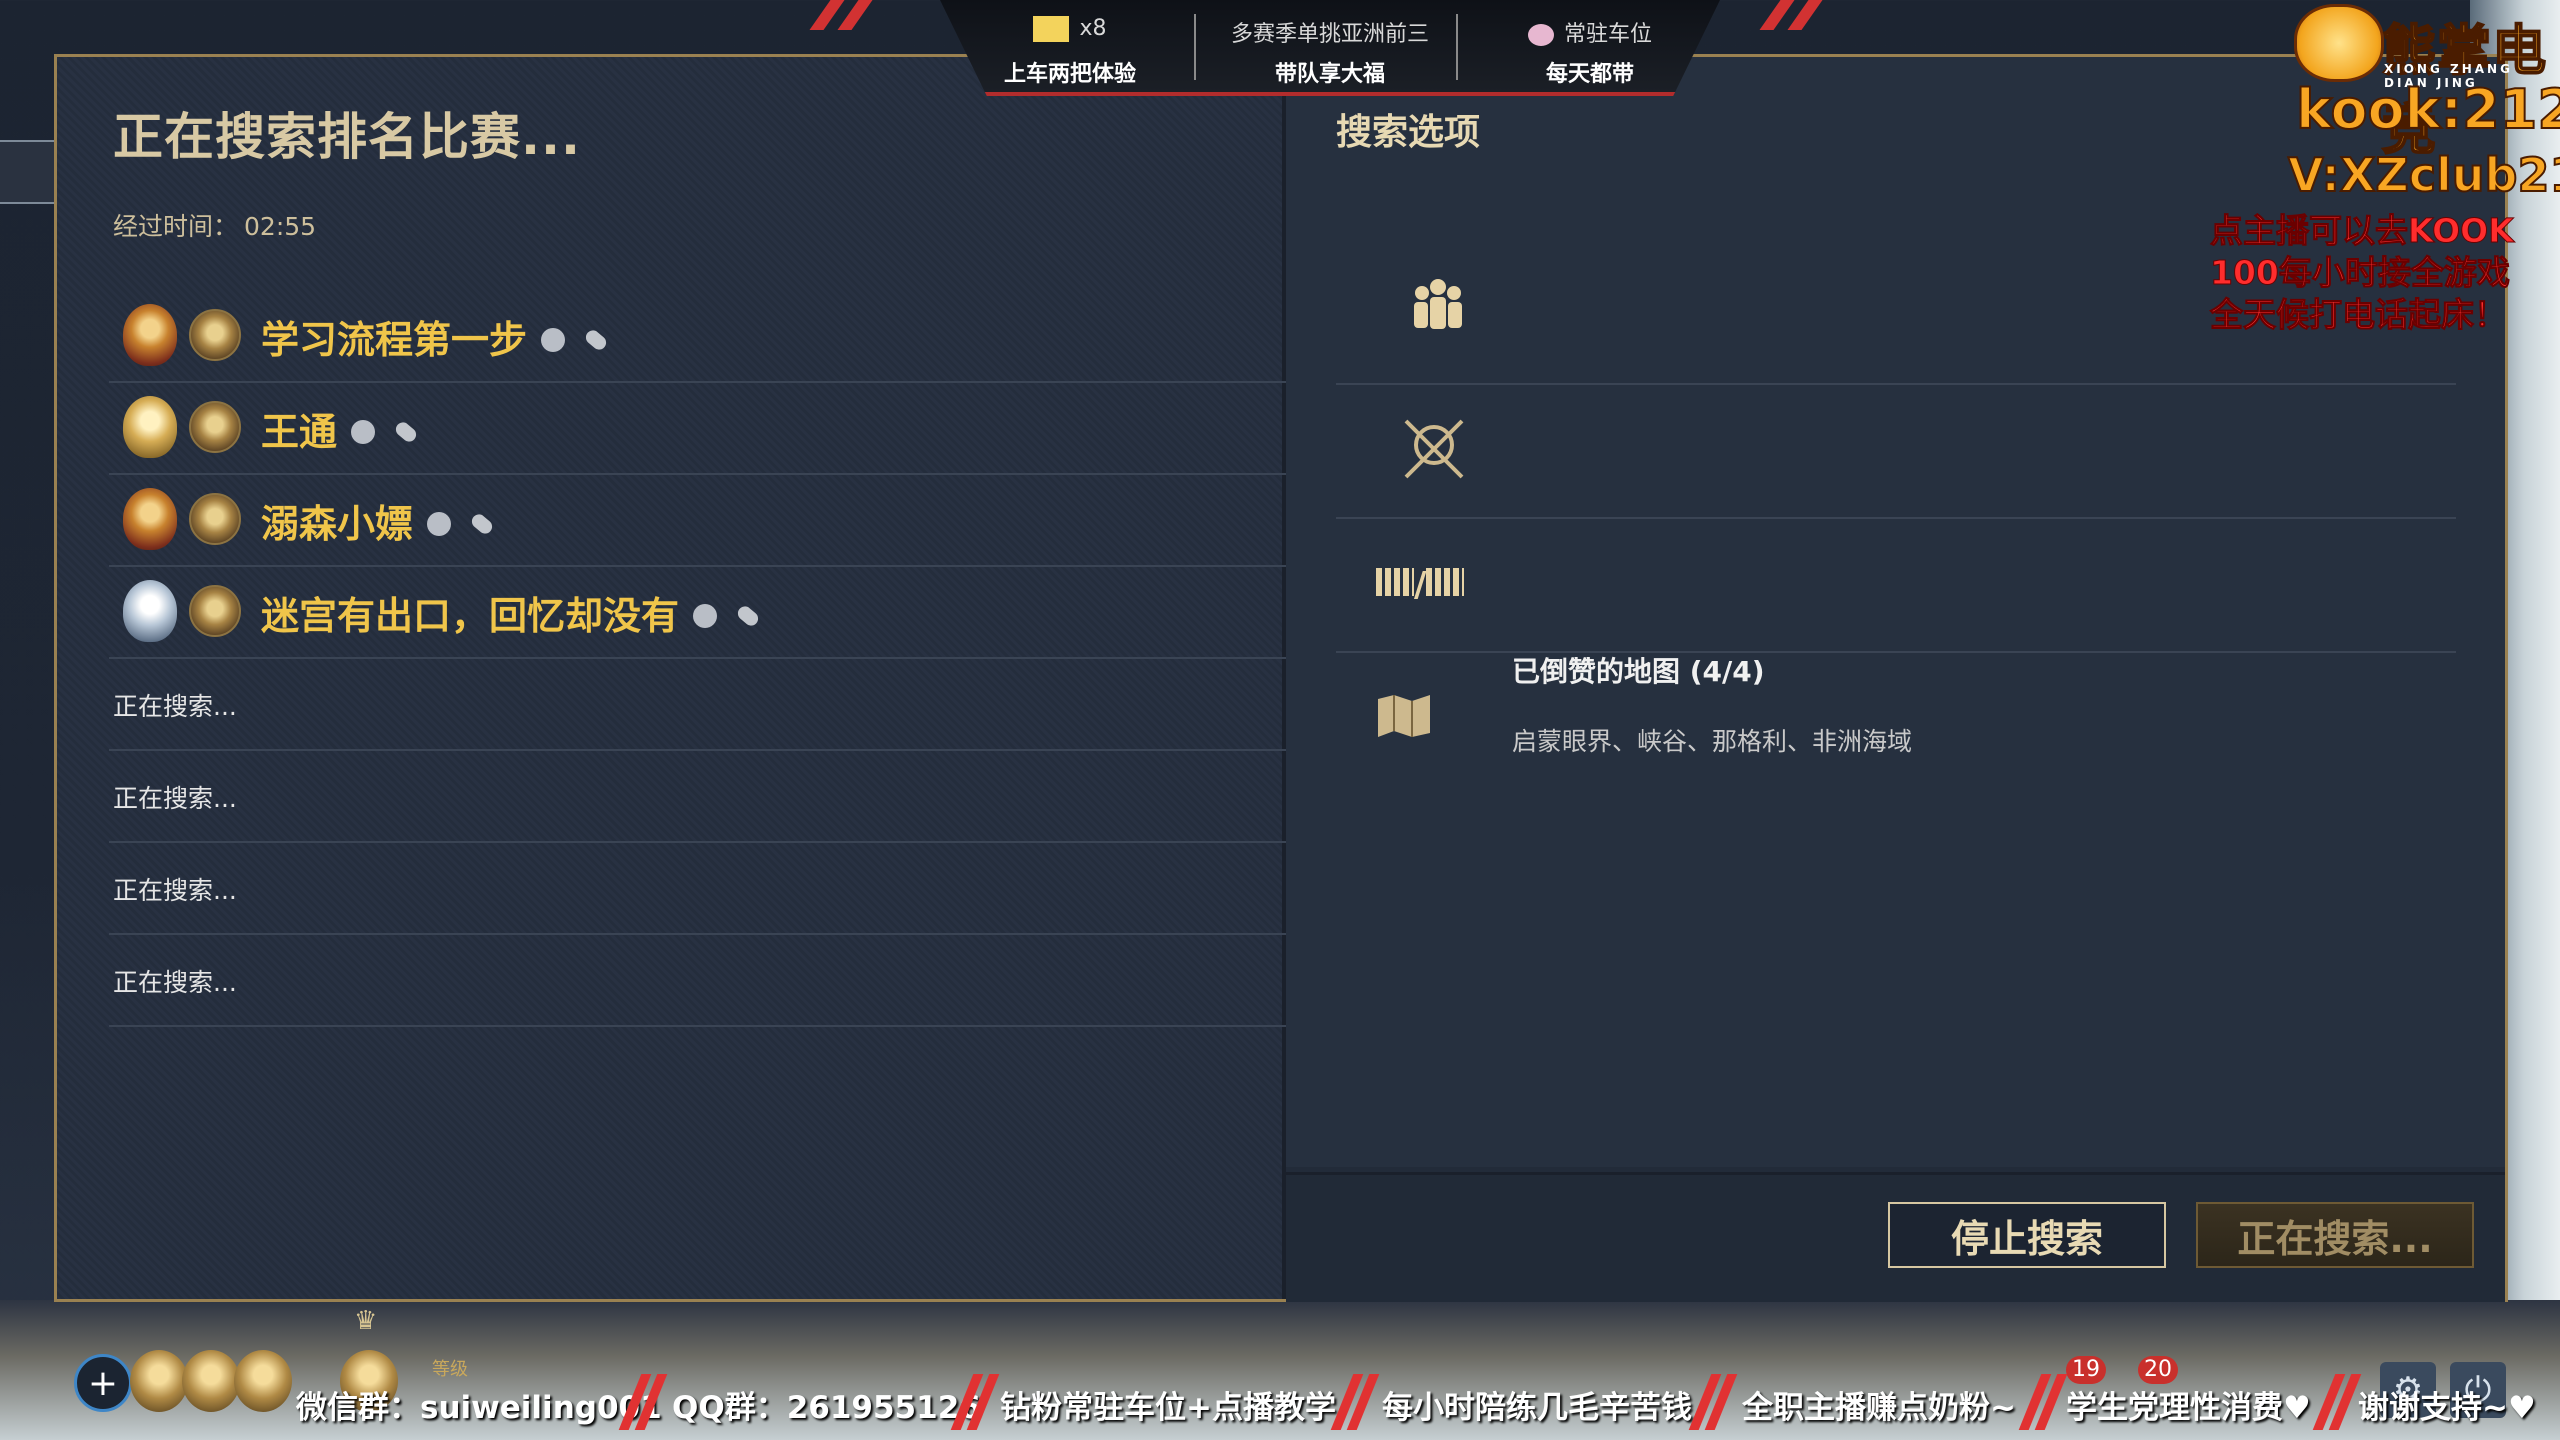 The image size is (2560, 1440). Describe the element at coordinates (1051, 29) in the screenshot. I see `ticket-icon` at that location.